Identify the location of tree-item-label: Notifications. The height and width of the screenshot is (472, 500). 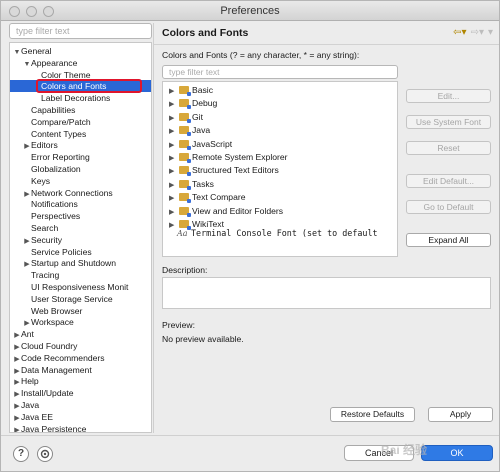
(54, 204).